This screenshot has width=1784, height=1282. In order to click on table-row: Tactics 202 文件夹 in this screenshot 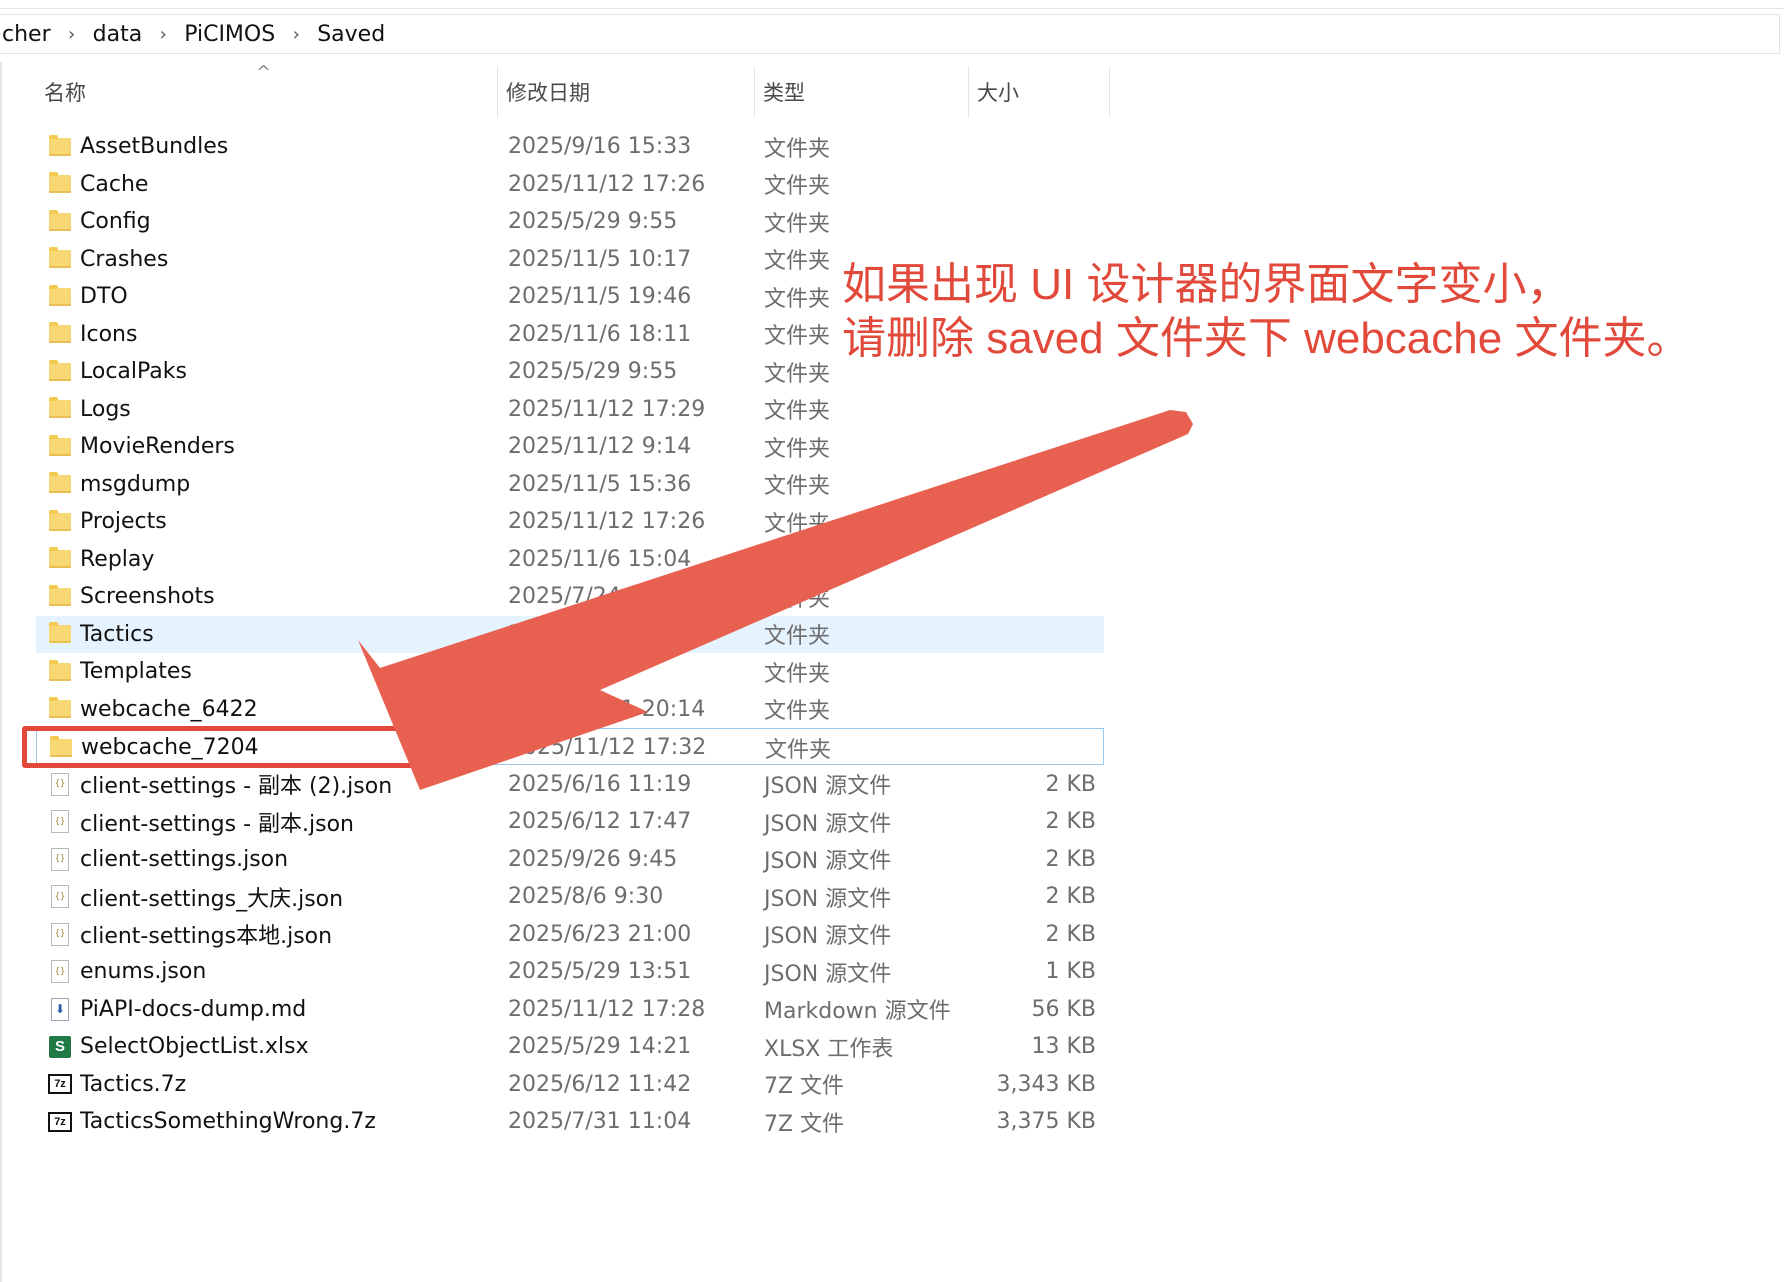, I will do `click(570, 634)`.